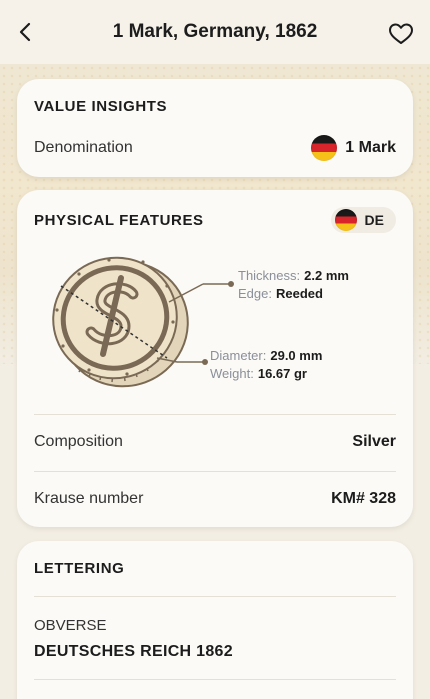 This screenshot has width=430, height=699. Describe the element at coordinates (269, 275) in the screenshot. I see `thickness-label: Thickness:` at that location.